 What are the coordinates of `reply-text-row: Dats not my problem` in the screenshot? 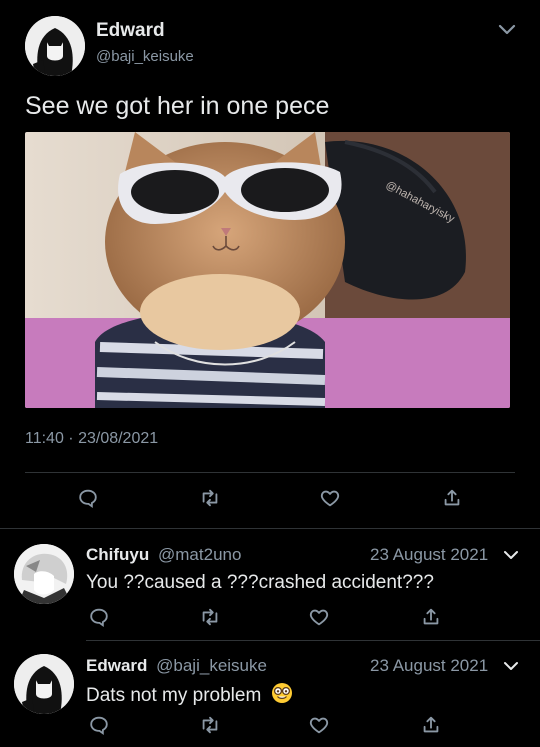 It's located at (189, 696).